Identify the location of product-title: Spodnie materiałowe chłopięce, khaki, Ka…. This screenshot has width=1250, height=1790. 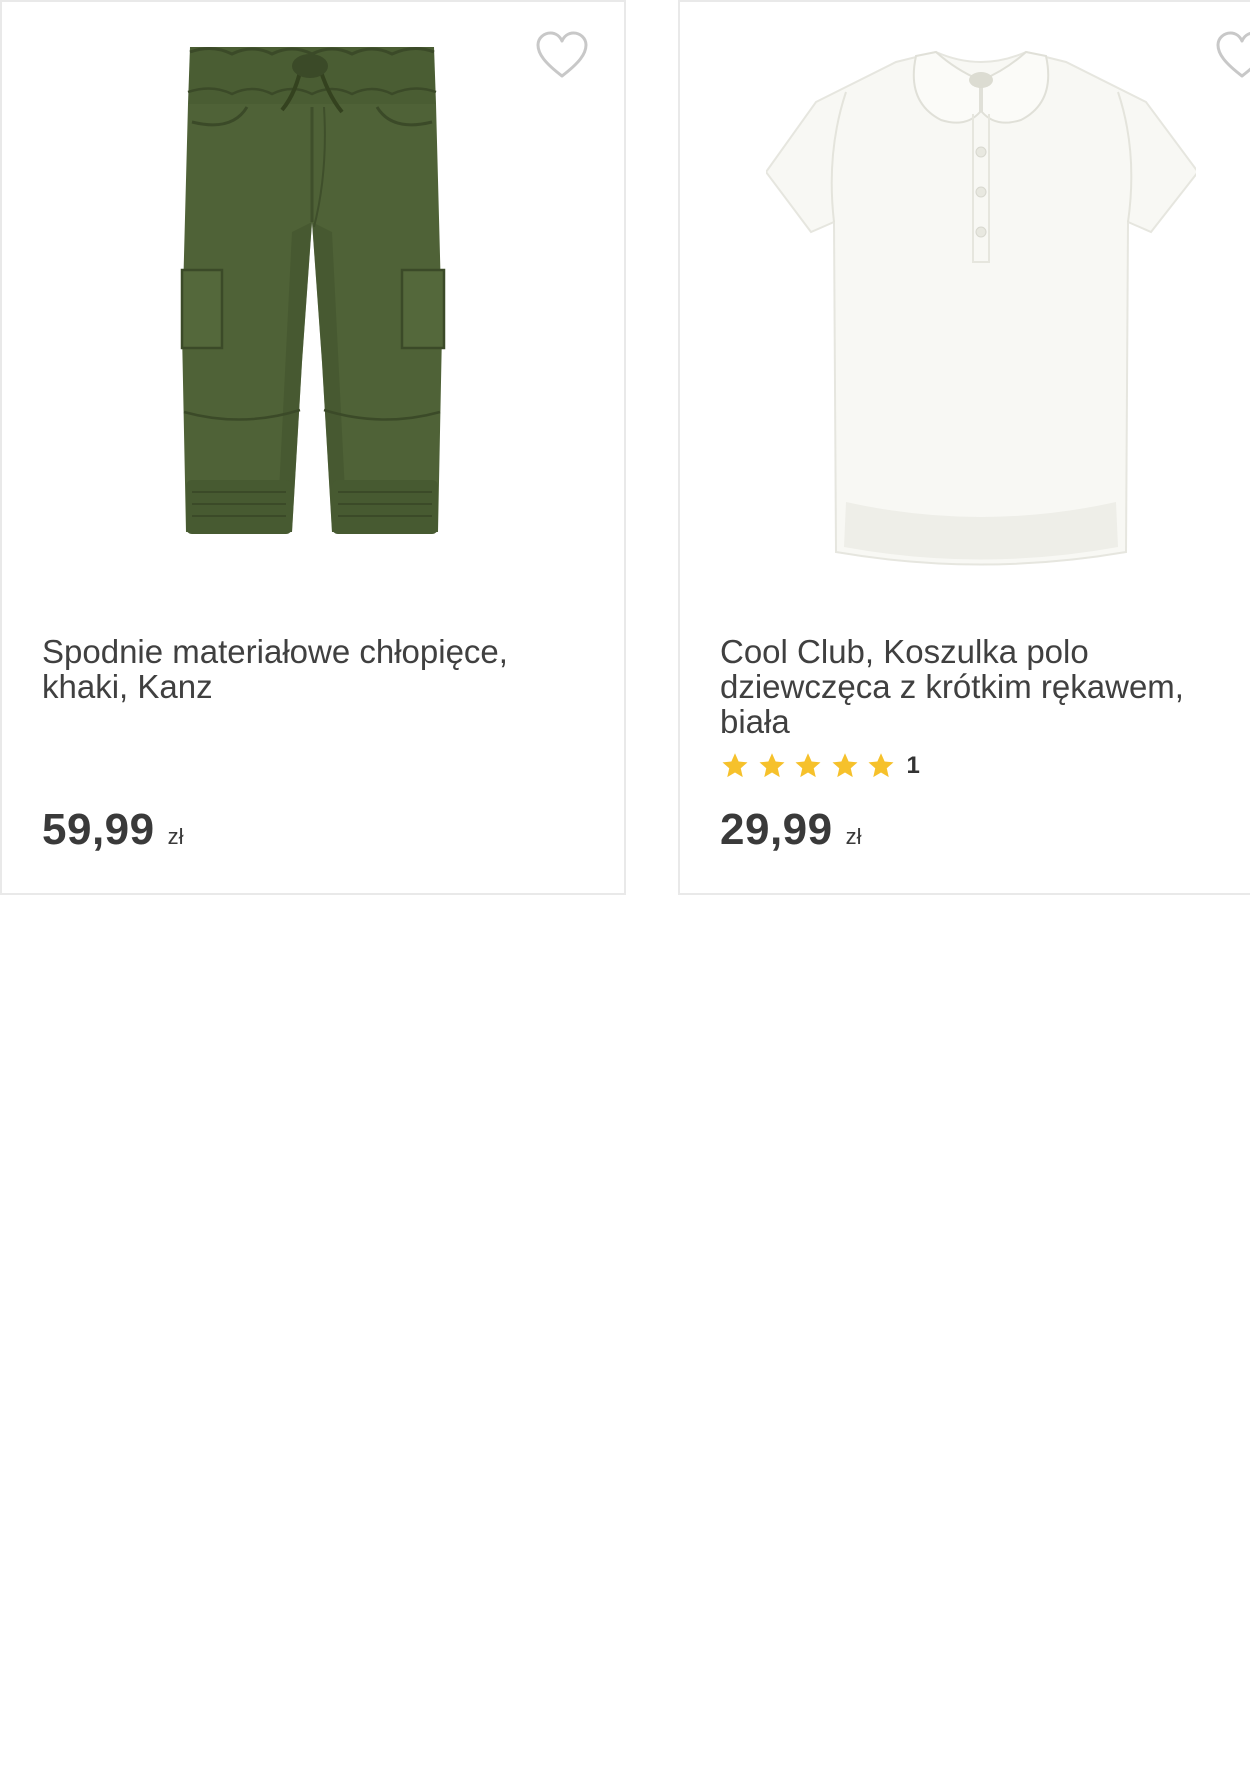
(322, 669).